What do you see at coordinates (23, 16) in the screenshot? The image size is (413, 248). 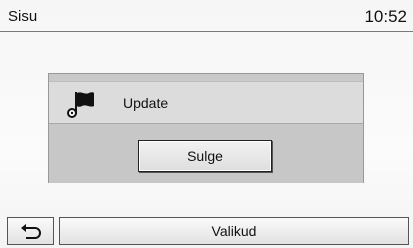 I see `page-title: Sisu` at bounding box center [23, 16].